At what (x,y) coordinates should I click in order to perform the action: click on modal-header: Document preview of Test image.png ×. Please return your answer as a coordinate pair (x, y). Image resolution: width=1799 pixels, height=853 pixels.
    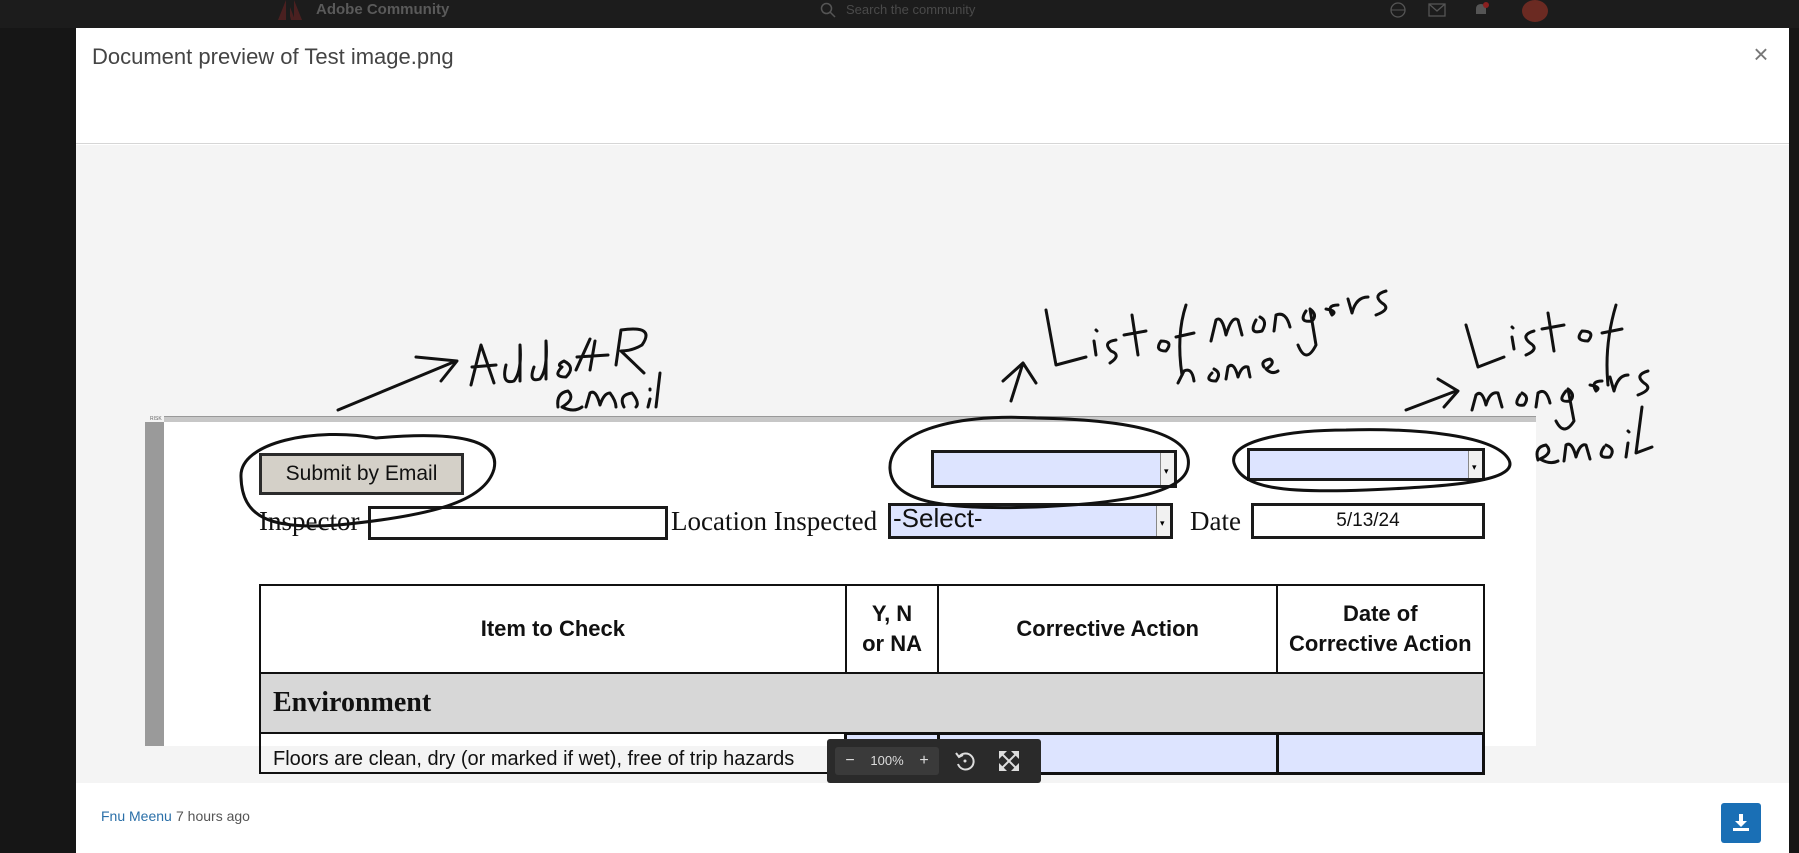
    Looking at the image, I should click on (932, 86).